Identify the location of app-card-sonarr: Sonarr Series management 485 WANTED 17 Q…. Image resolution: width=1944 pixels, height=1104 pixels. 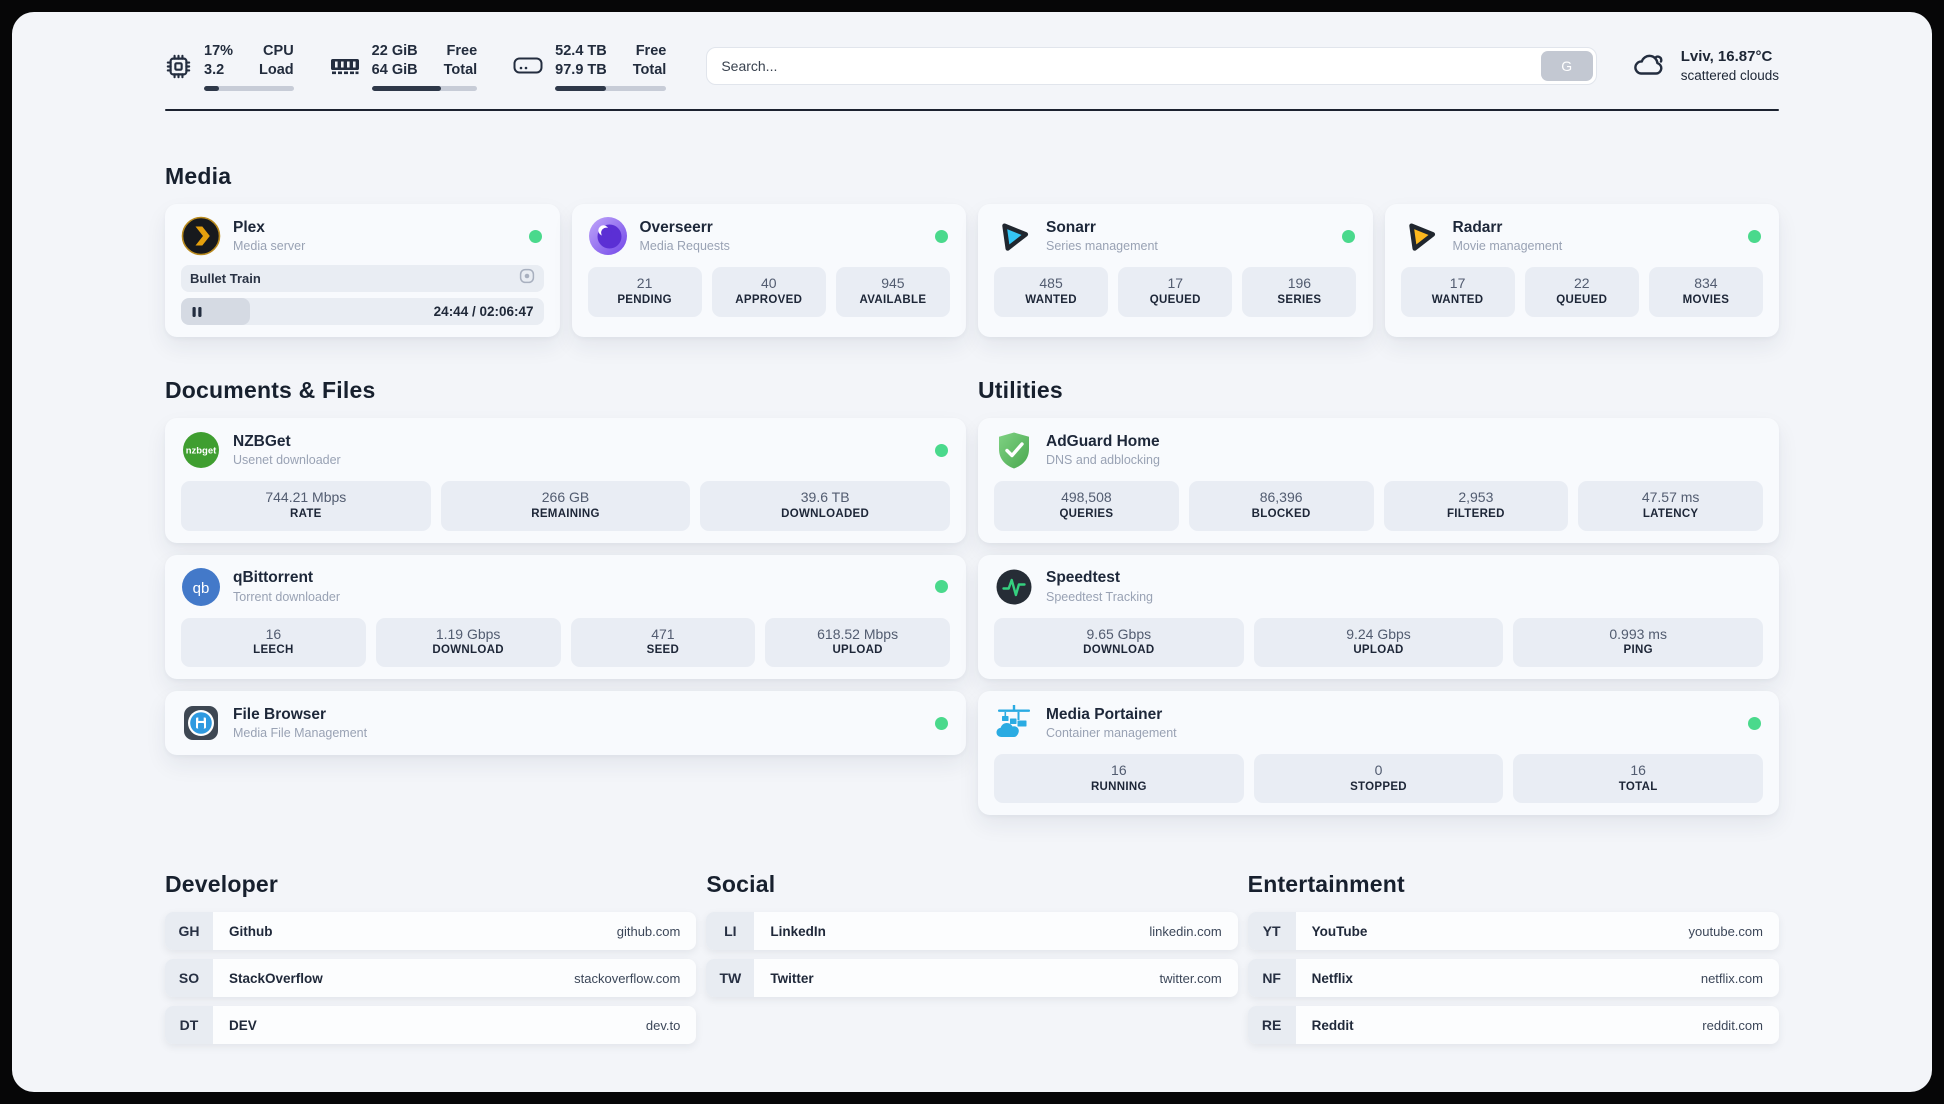
(1175, 271).